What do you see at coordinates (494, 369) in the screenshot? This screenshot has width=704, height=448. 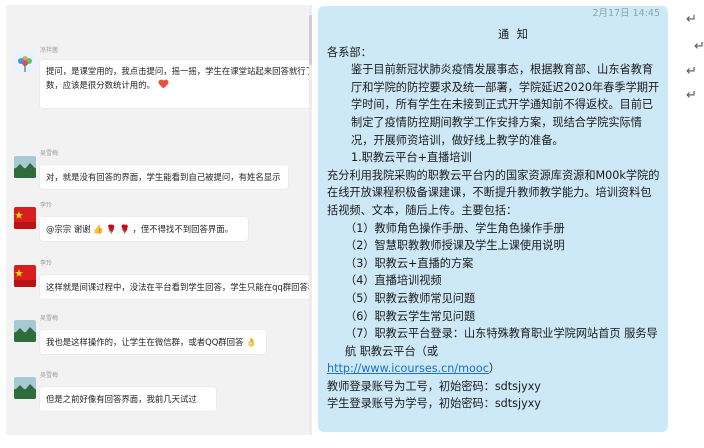 I see `link-paren: ）` at bounding box center [494, 369].